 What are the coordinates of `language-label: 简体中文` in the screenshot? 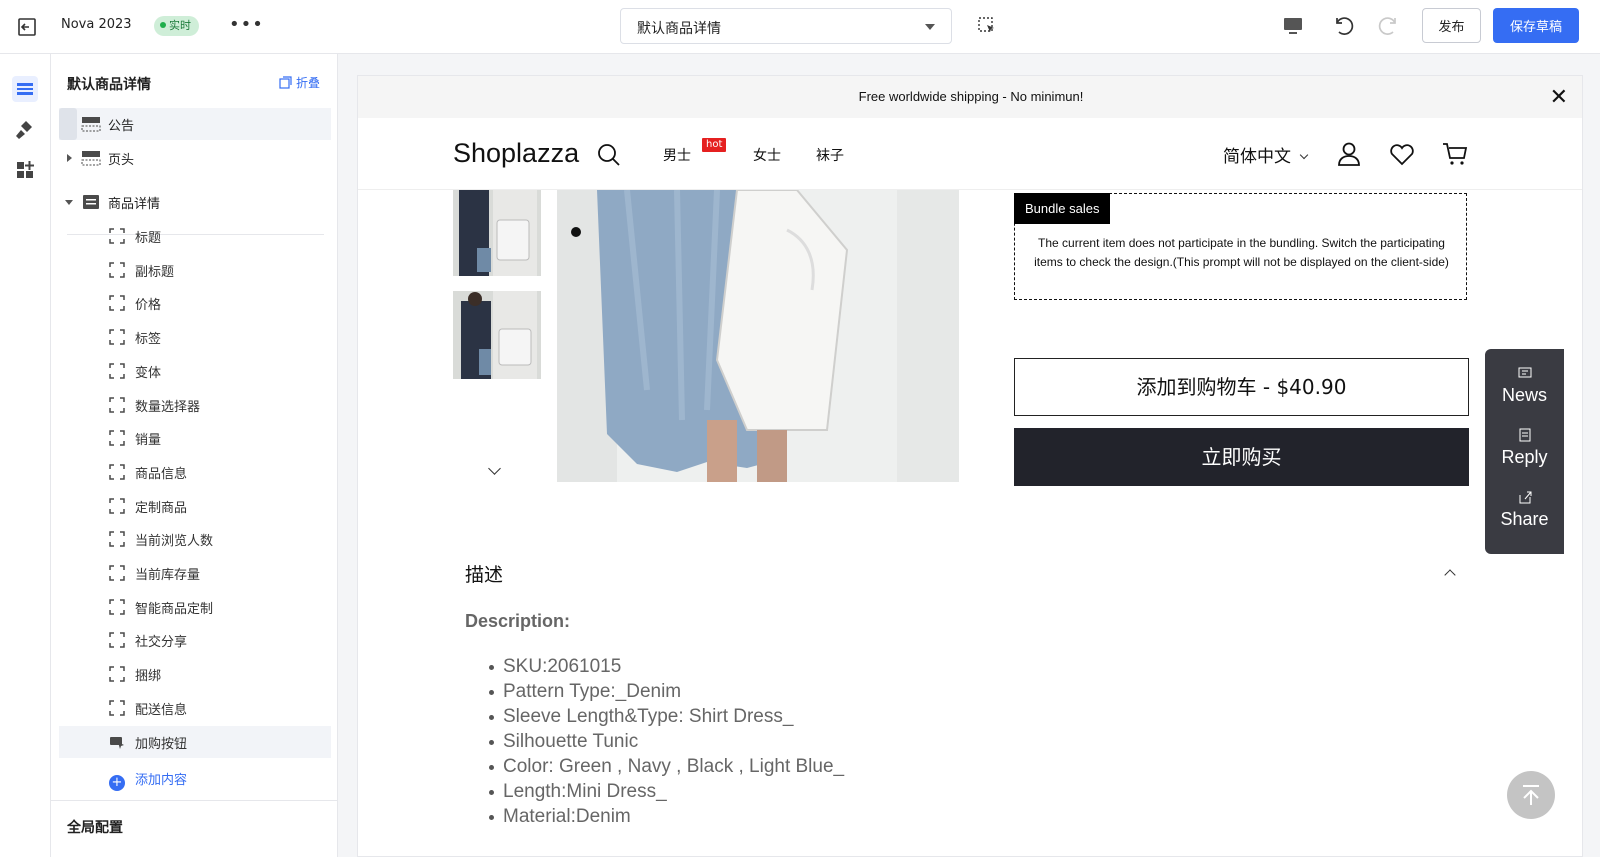 It's located at (1257, 157).